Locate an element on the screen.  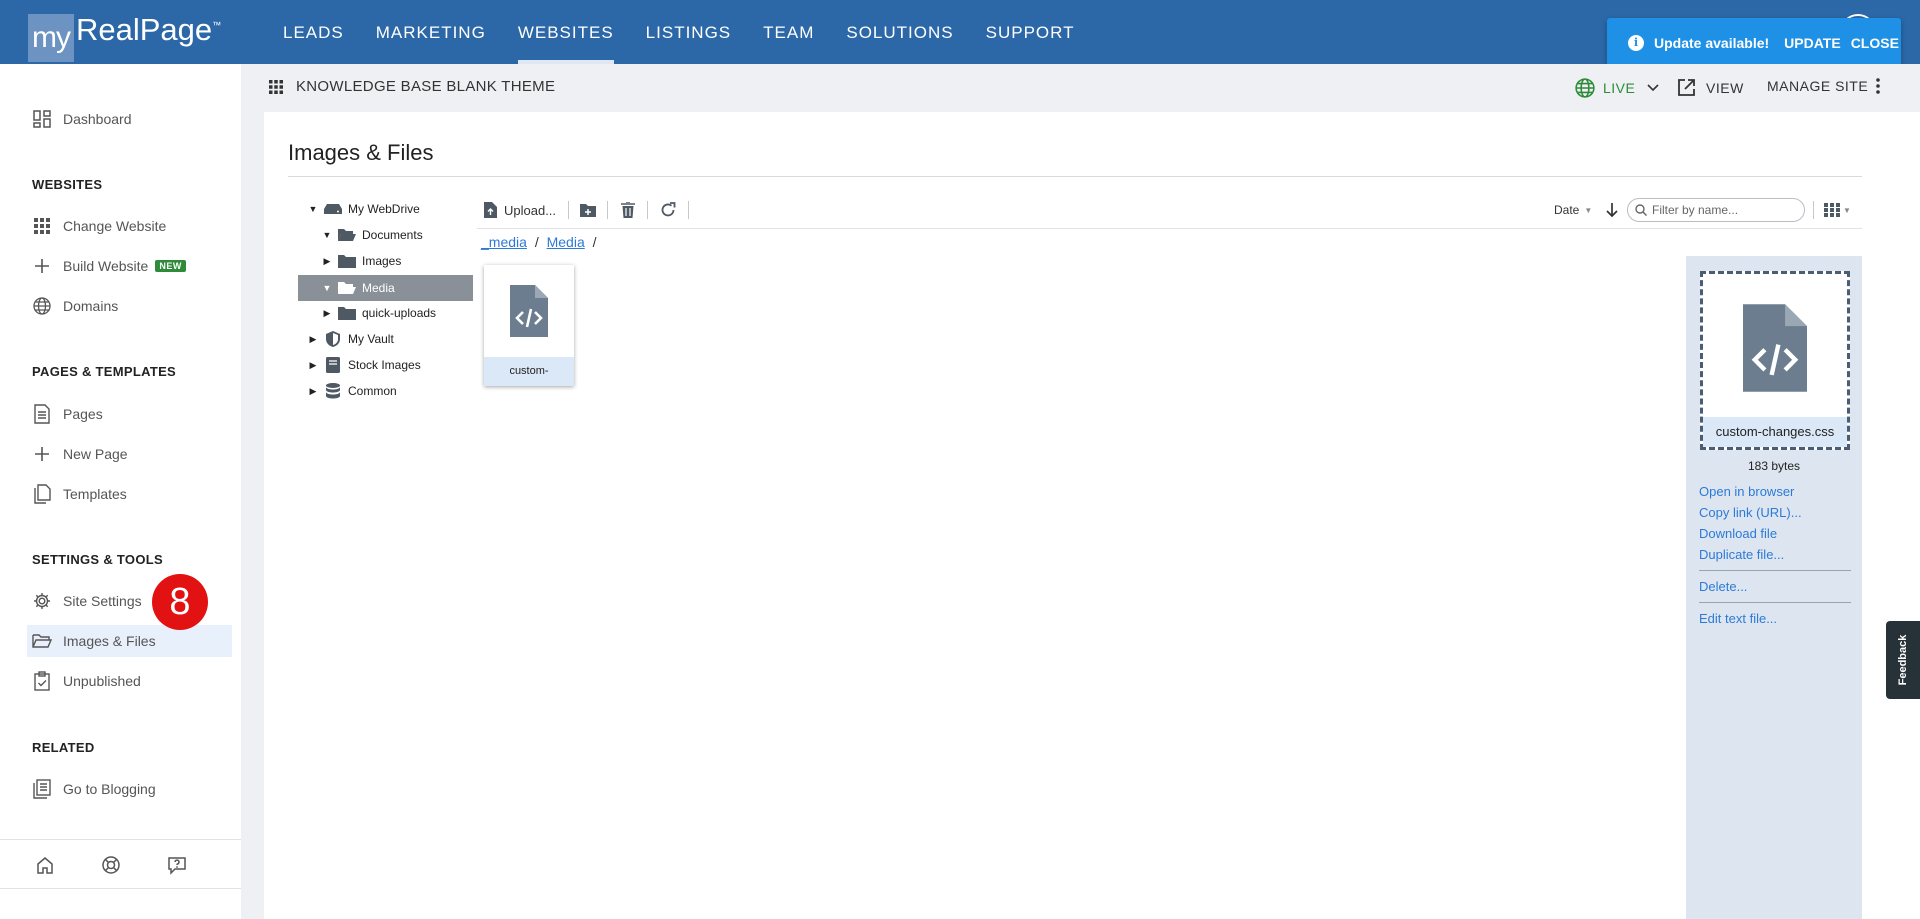
nav-team: TEAM is located at coordinates (788, 32).